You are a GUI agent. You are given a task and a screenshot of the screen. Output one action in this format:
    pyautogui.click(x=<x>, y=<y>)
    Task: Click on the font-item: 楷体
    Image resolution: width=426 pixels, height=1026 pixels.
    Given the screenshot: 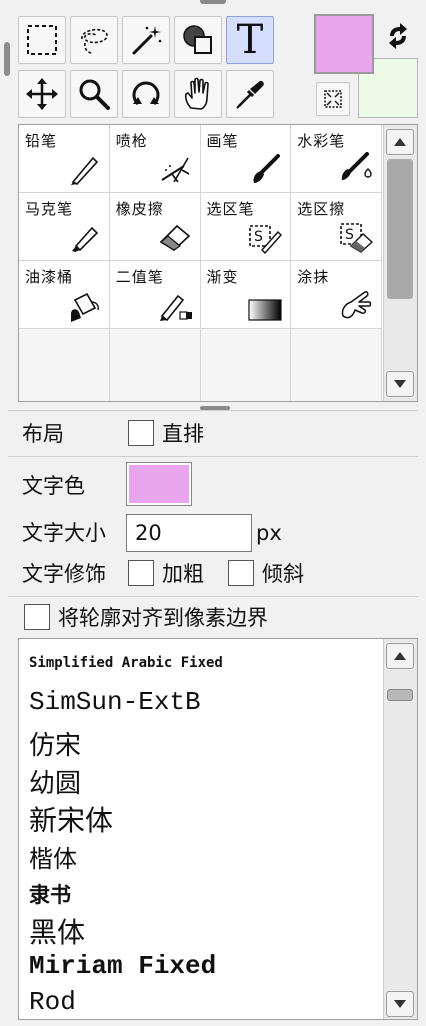 What is the action you would take?
    pyautogui.click(x=53, y=856)
    